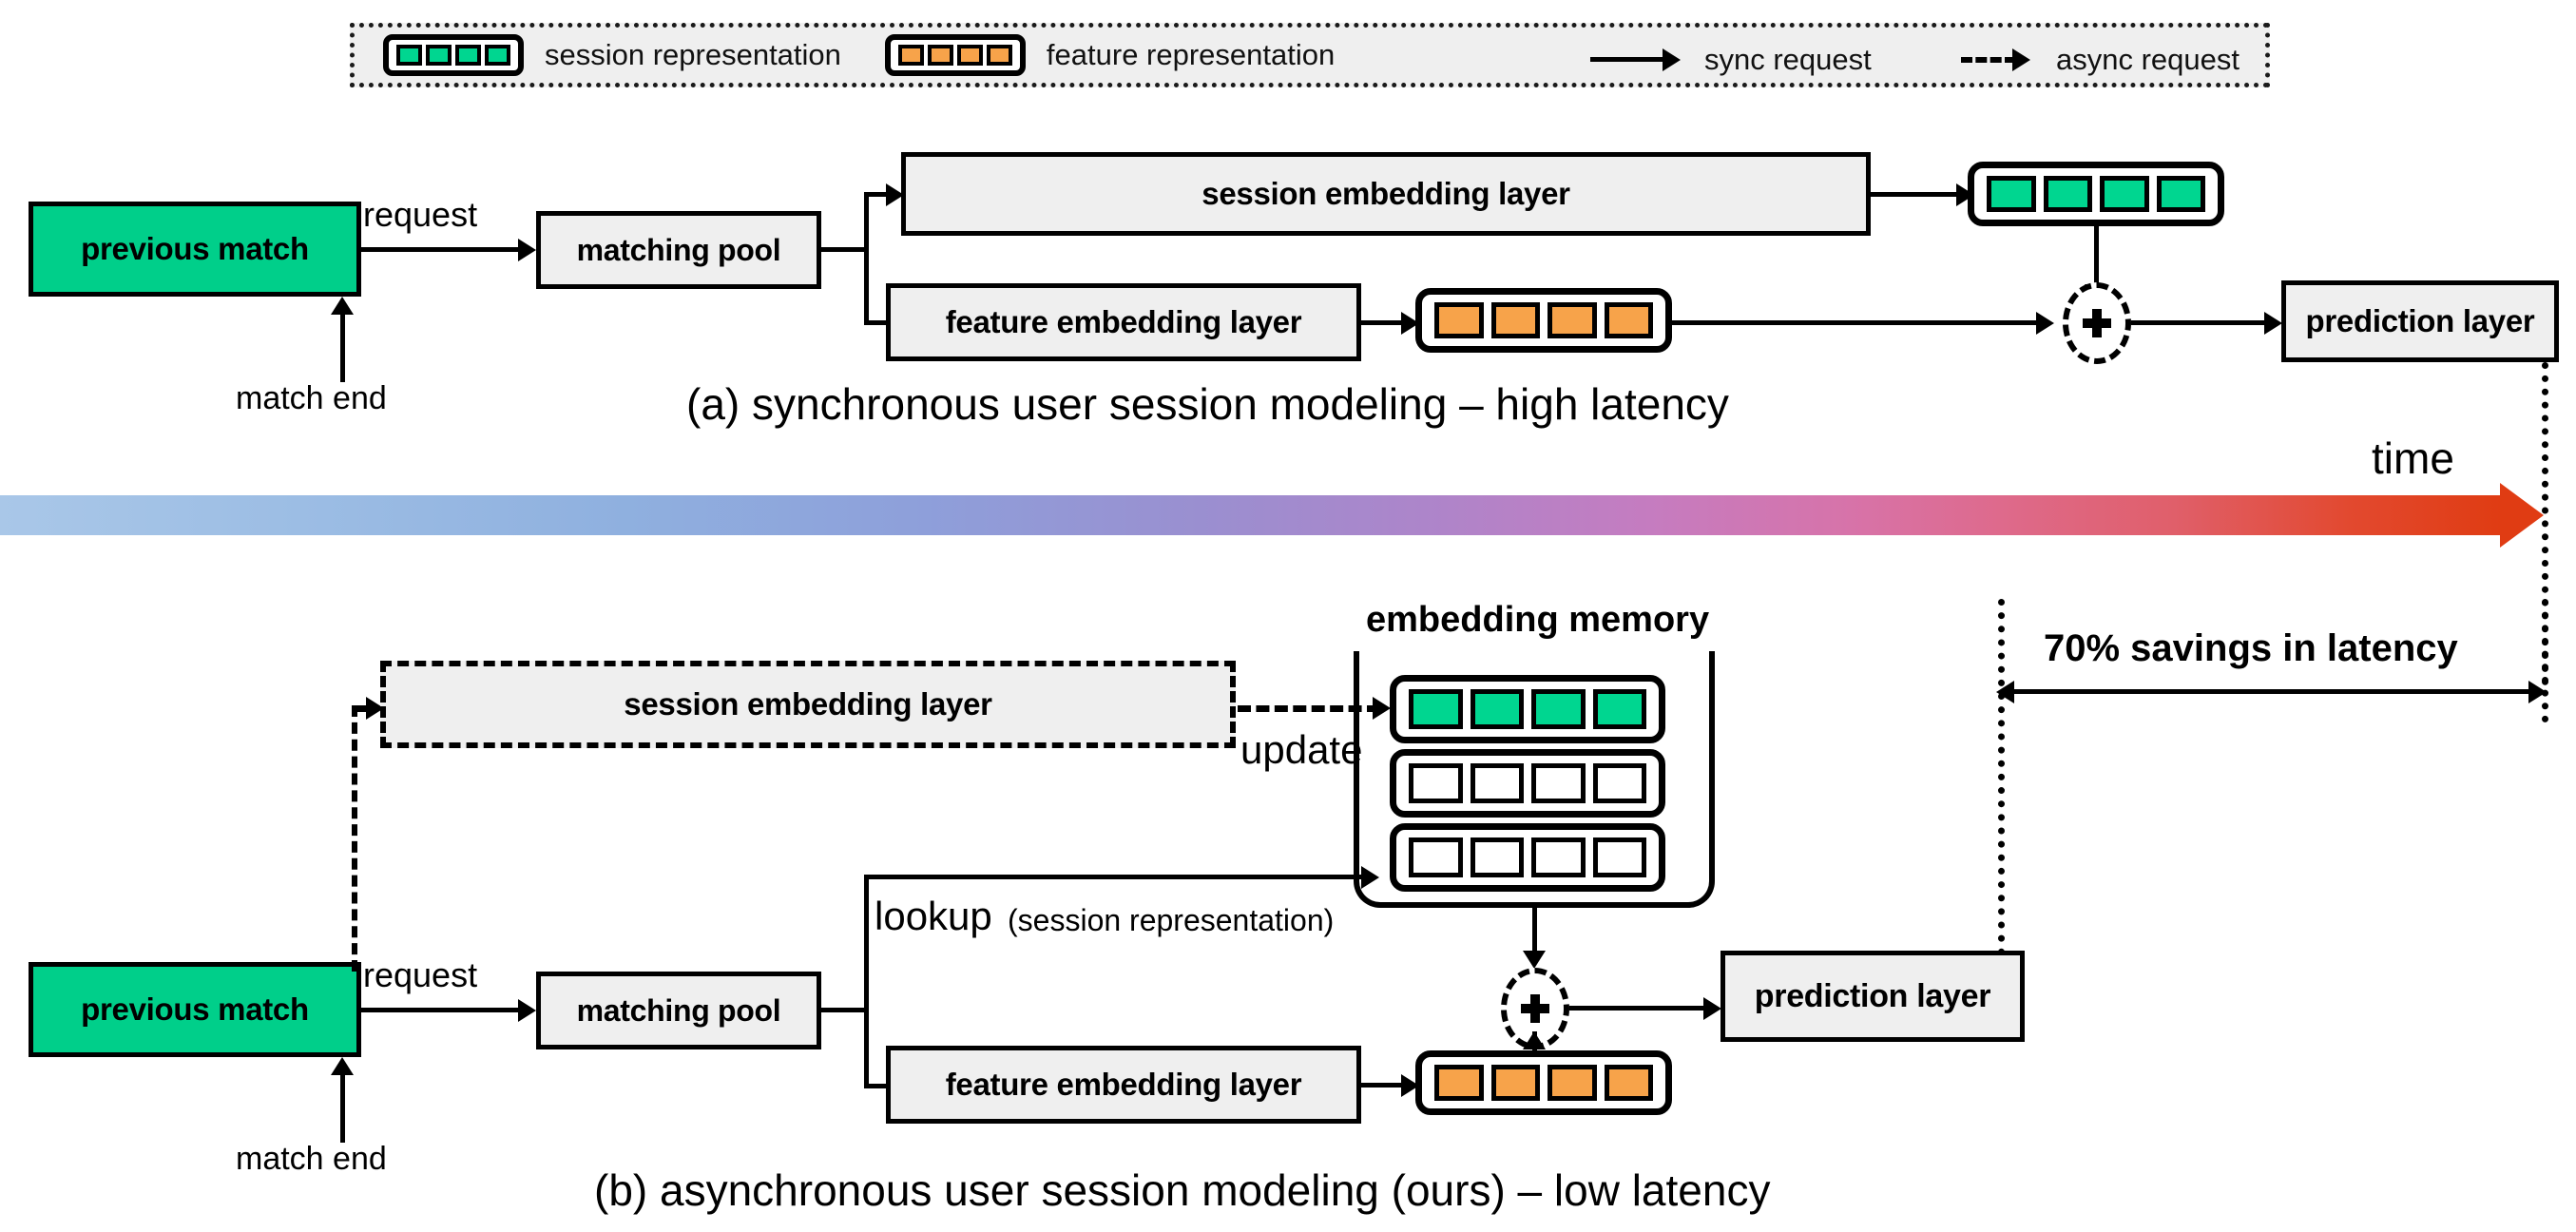 The image size is (2576, 1232). What do you see at coordinates (1543, 320) in the screenshot?
I see `panel-a-feature-vector` at bounding box center [1543, 320].